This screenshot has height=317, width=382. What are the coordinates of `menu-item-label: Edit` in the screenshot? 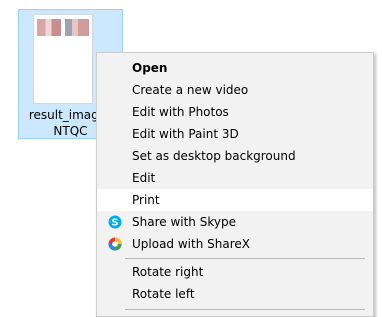 It's located at (144, 178).